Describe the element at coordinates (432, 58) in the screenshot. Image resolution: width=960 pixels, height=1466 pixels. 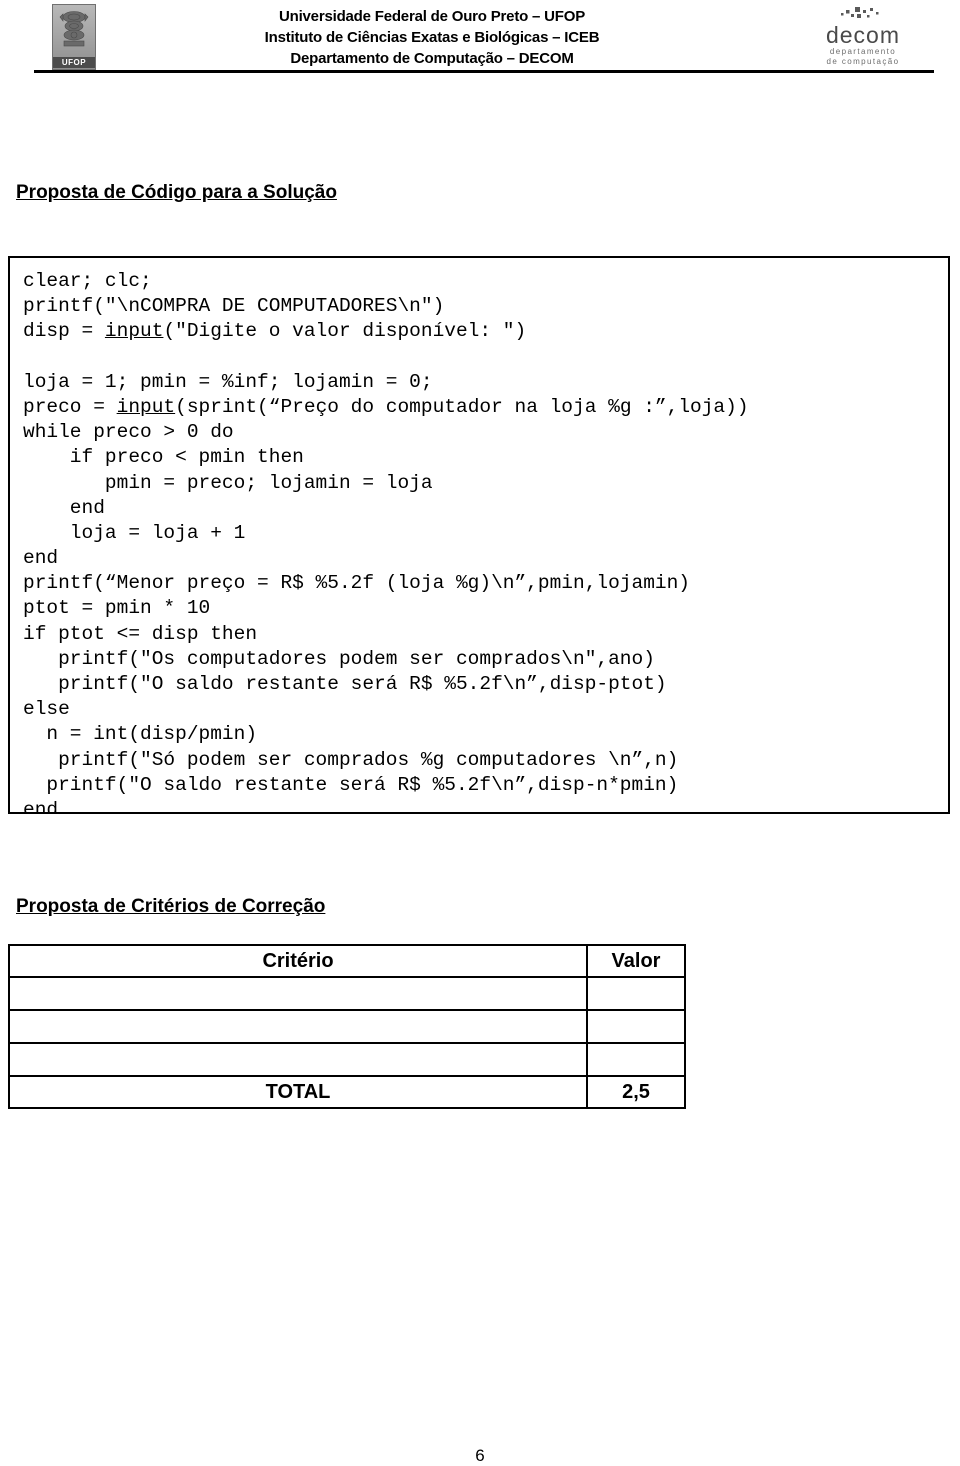
I see `institution-line-3: Departamento de Computação – DECOM` at that location.